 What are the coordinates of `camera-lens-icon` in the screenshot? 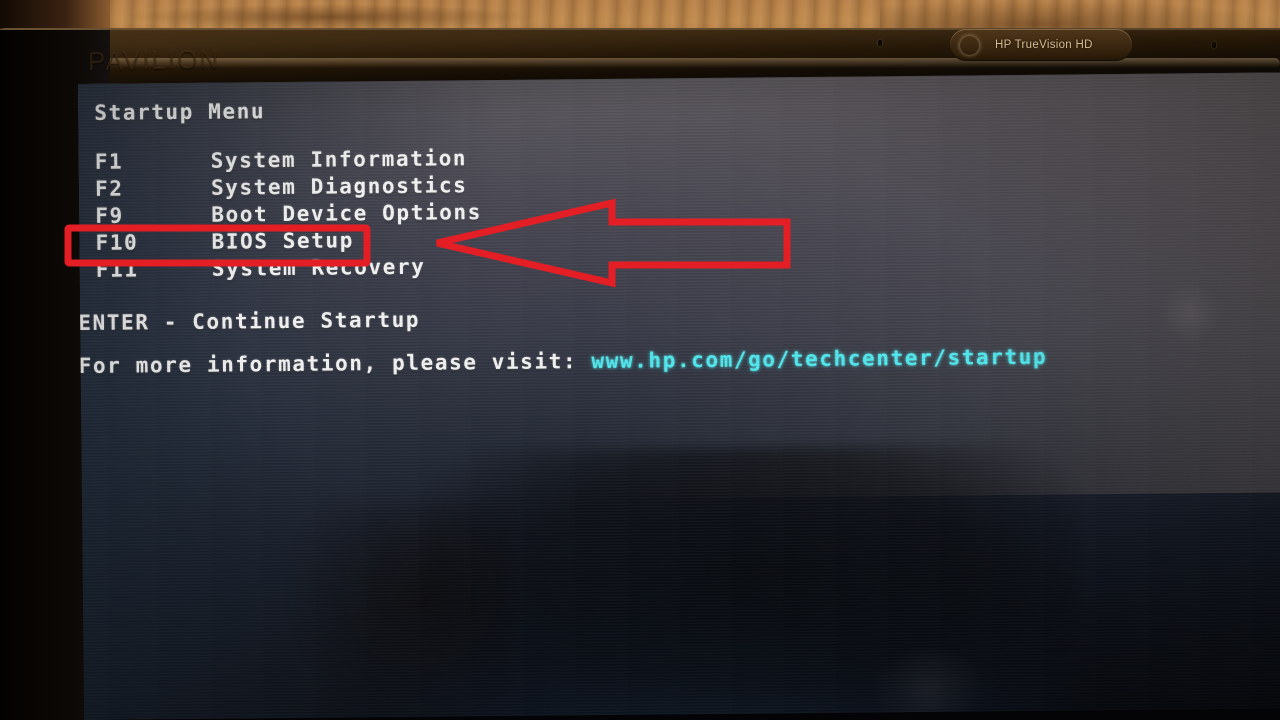 It's located at (969, 45).